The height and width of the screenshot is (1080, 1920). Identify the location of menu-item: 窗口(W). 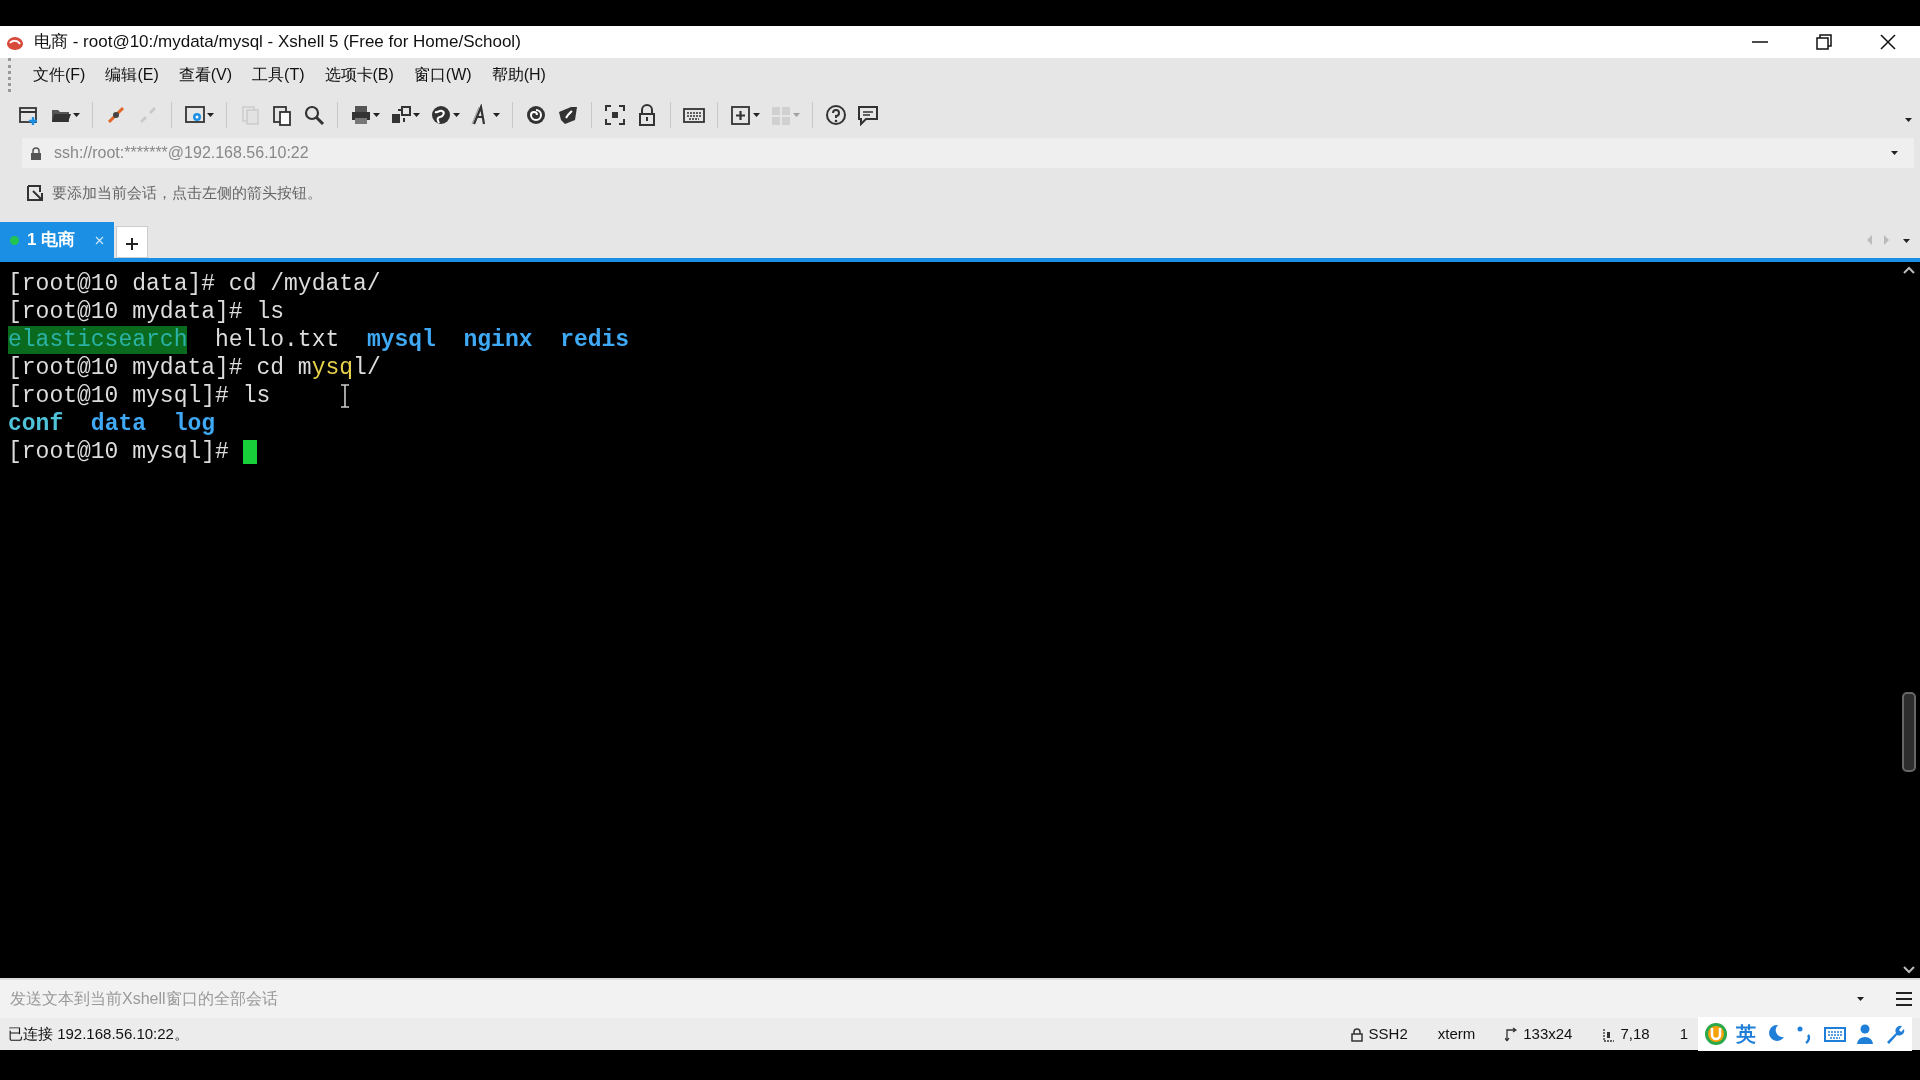
(442, 75).